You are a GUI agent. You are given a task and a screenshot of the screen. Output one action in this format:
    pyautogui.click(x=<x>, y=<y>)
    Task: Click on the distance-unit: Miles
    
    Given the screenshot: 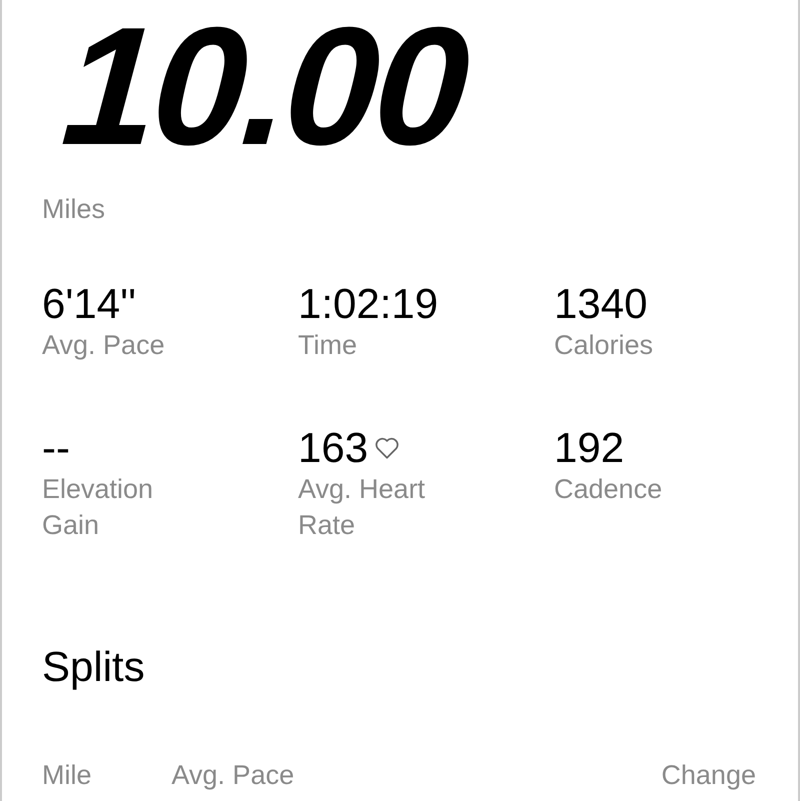 What is the action you would take?
    pyautogui.click(x=74, y=209)
    